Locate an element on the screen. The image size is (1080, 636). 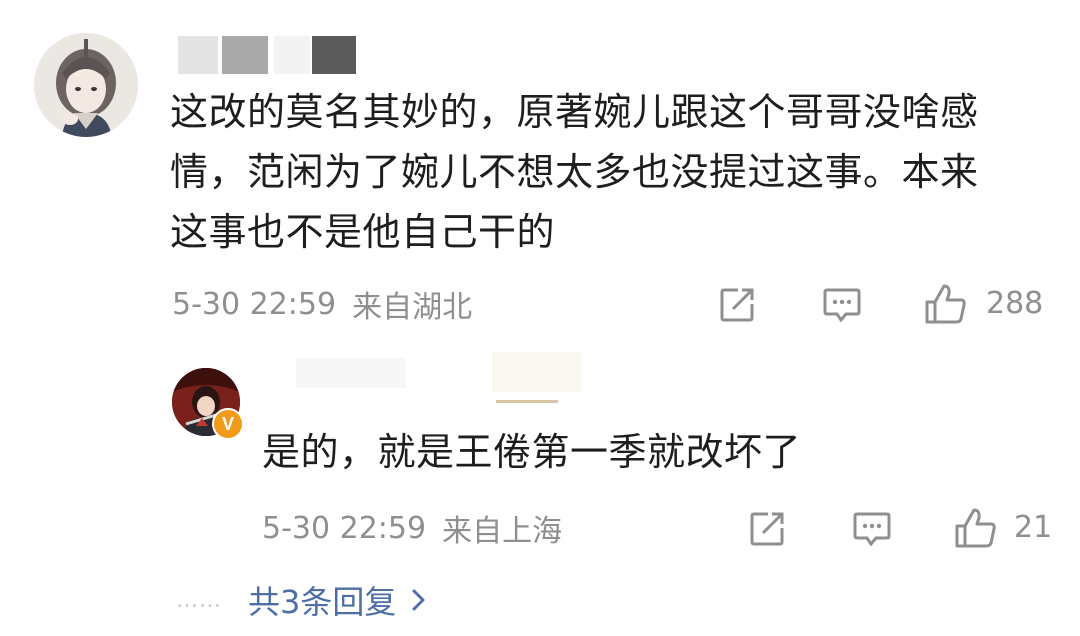
reply-username-redacted is located at coordinates (446, 378).